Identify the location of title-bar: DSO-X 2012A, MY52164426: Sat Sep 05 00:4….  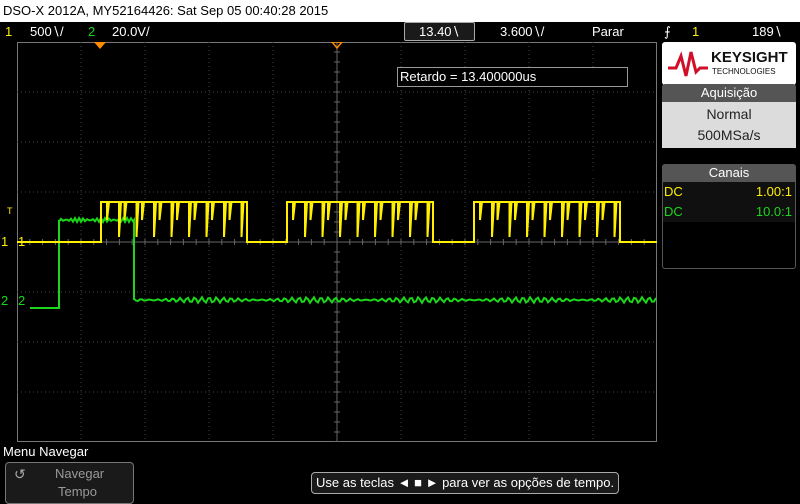
(400, 11).